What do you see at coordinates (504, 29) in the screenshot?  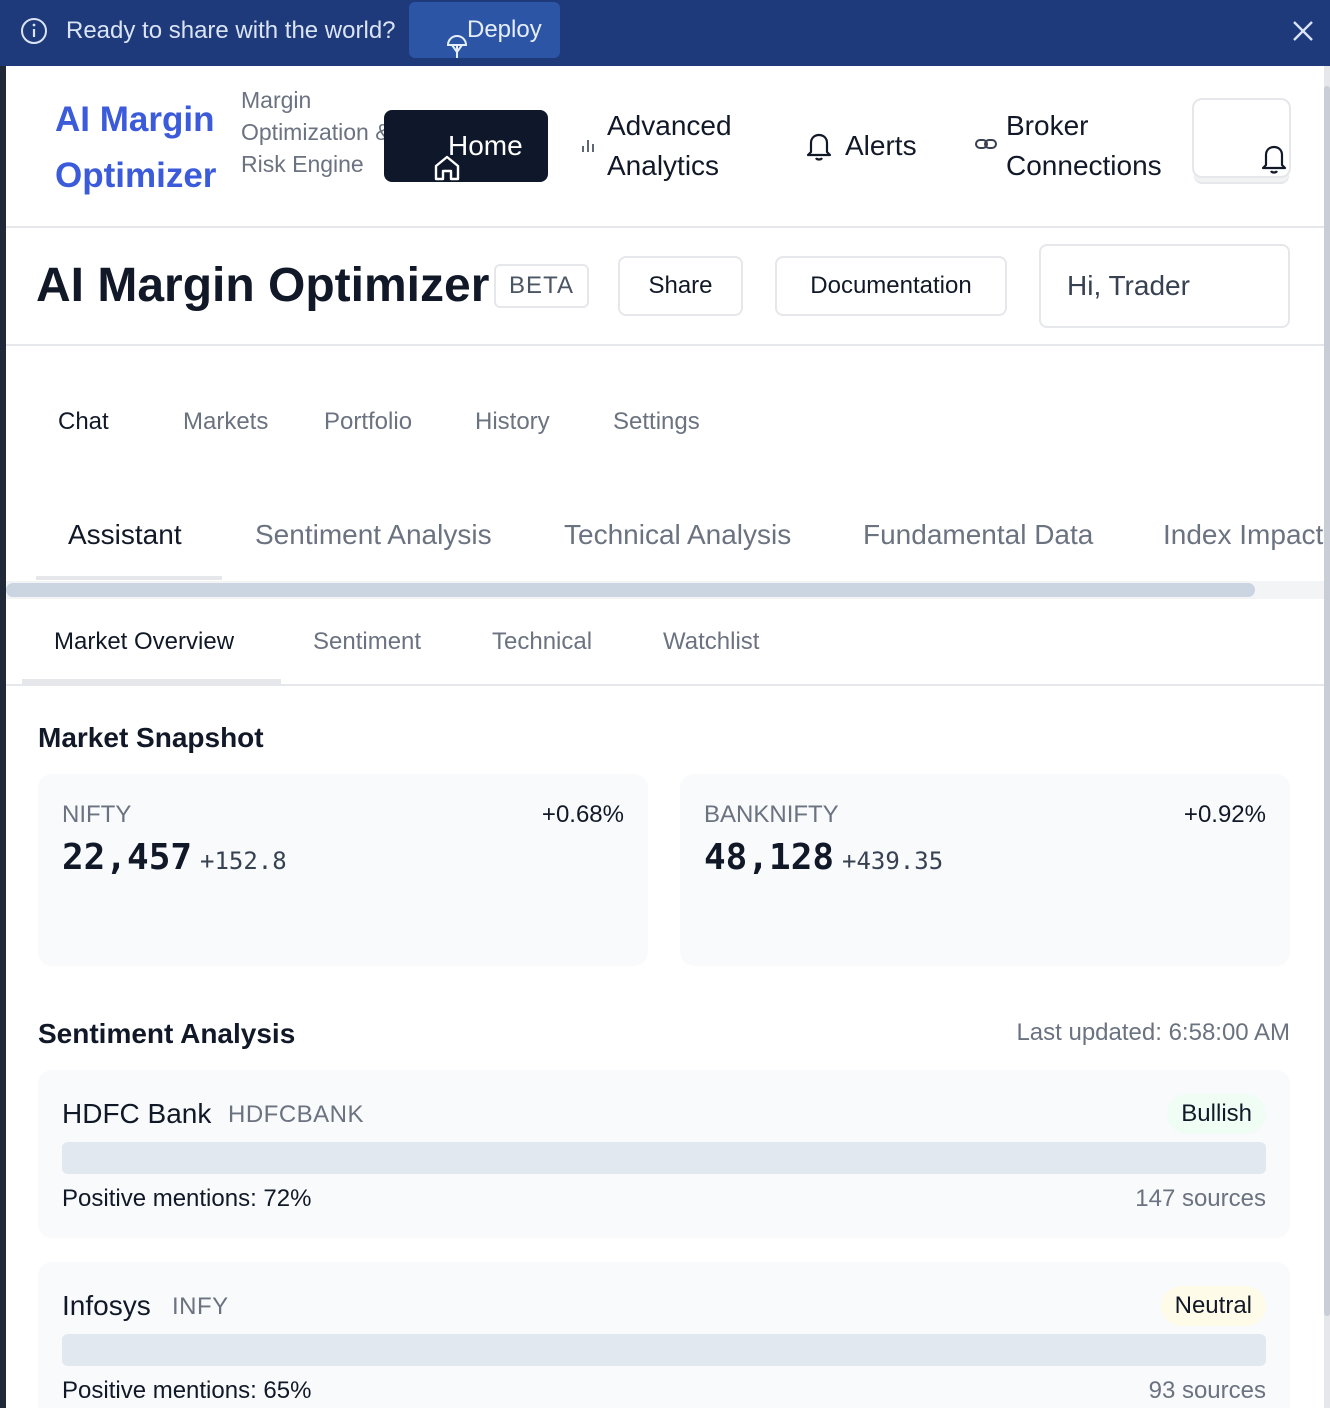 I see `deploy-label: Deploy` at bounding box center [504, 29].